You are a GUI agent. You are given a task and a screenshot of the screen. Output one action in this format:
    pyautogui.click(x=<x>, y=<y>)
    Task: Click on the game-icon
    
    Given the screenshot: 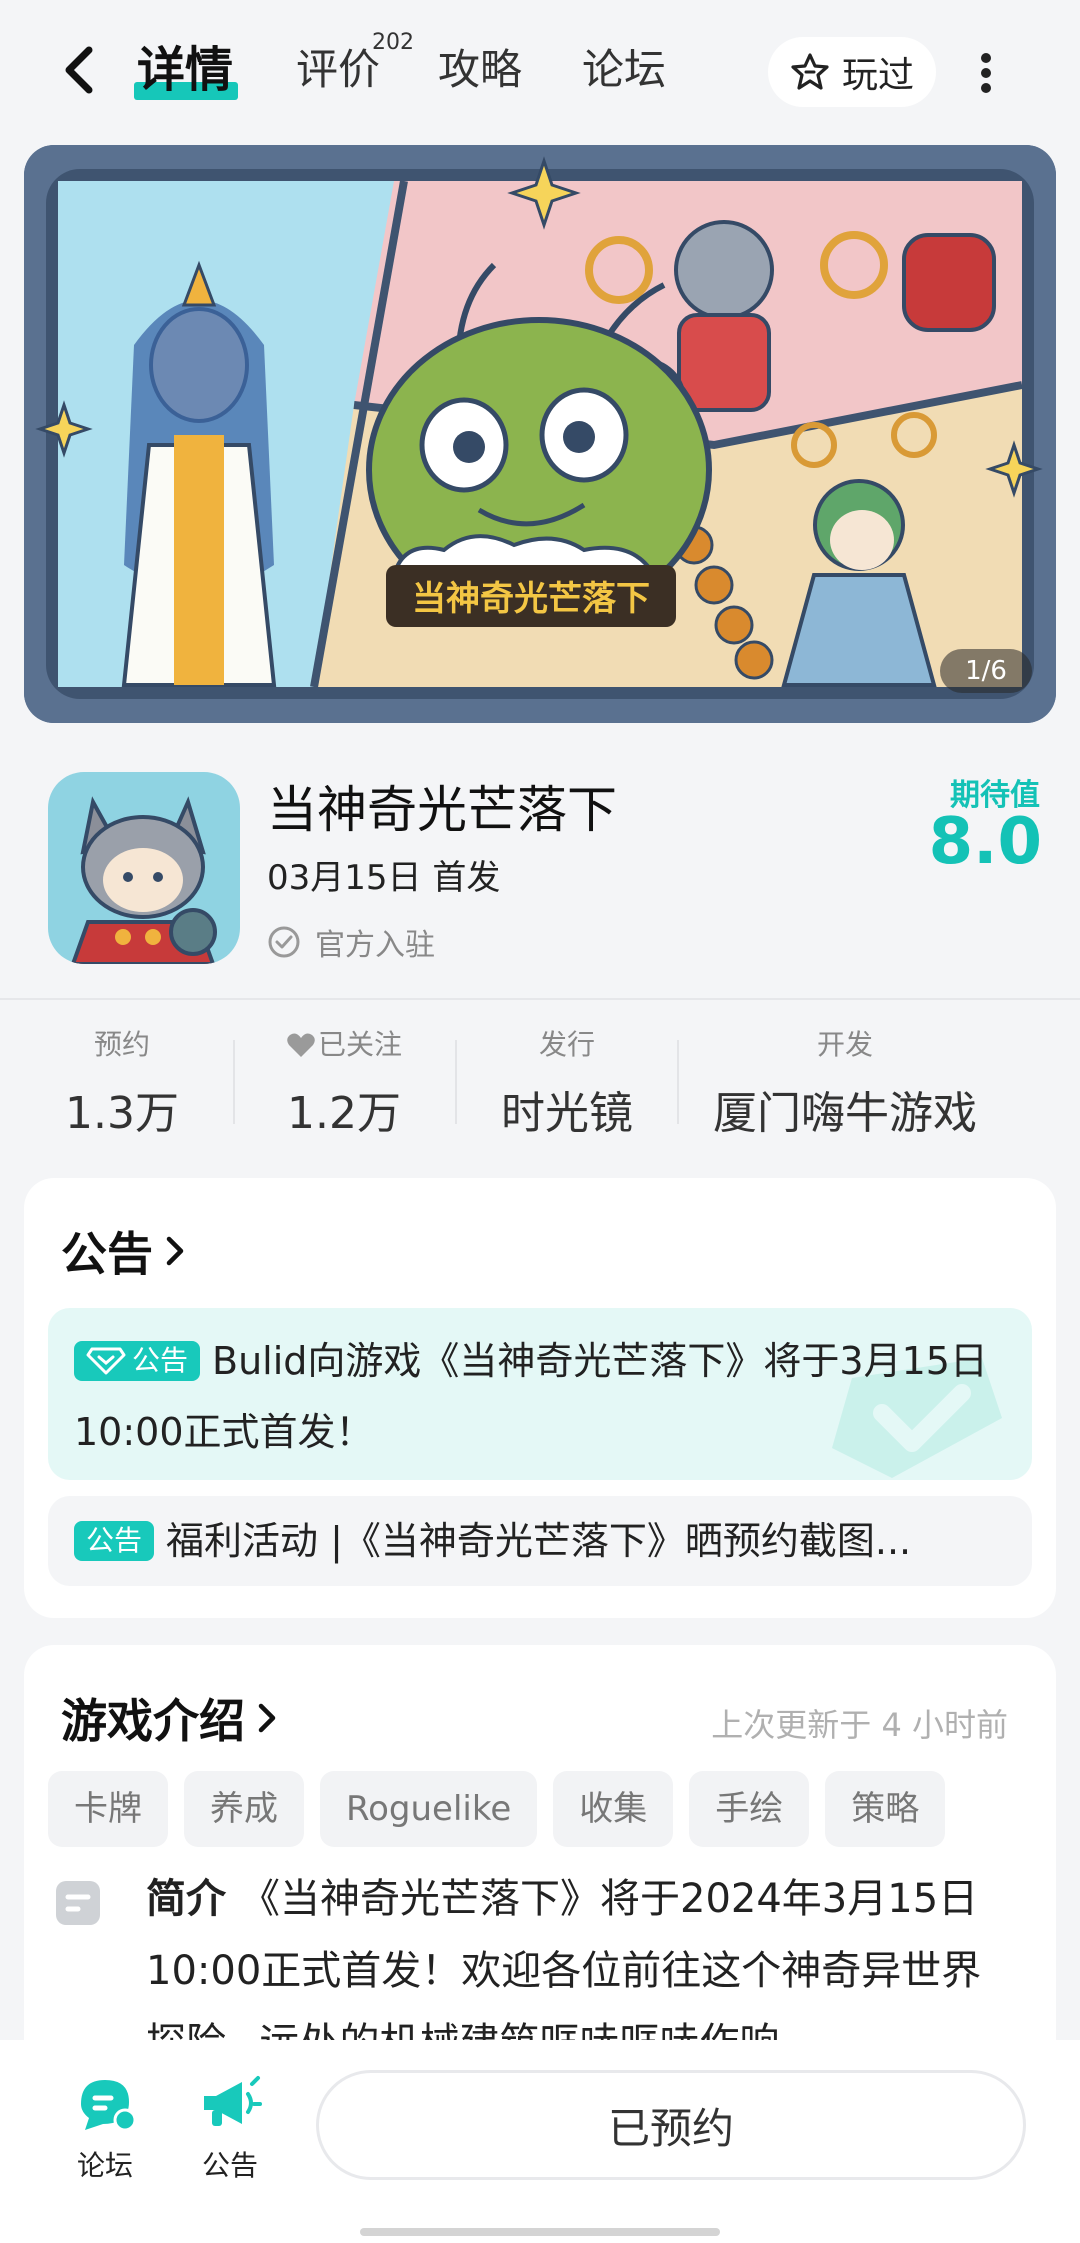 What is the action you would take?
    pyautogui.click(x=144, y=868)
    